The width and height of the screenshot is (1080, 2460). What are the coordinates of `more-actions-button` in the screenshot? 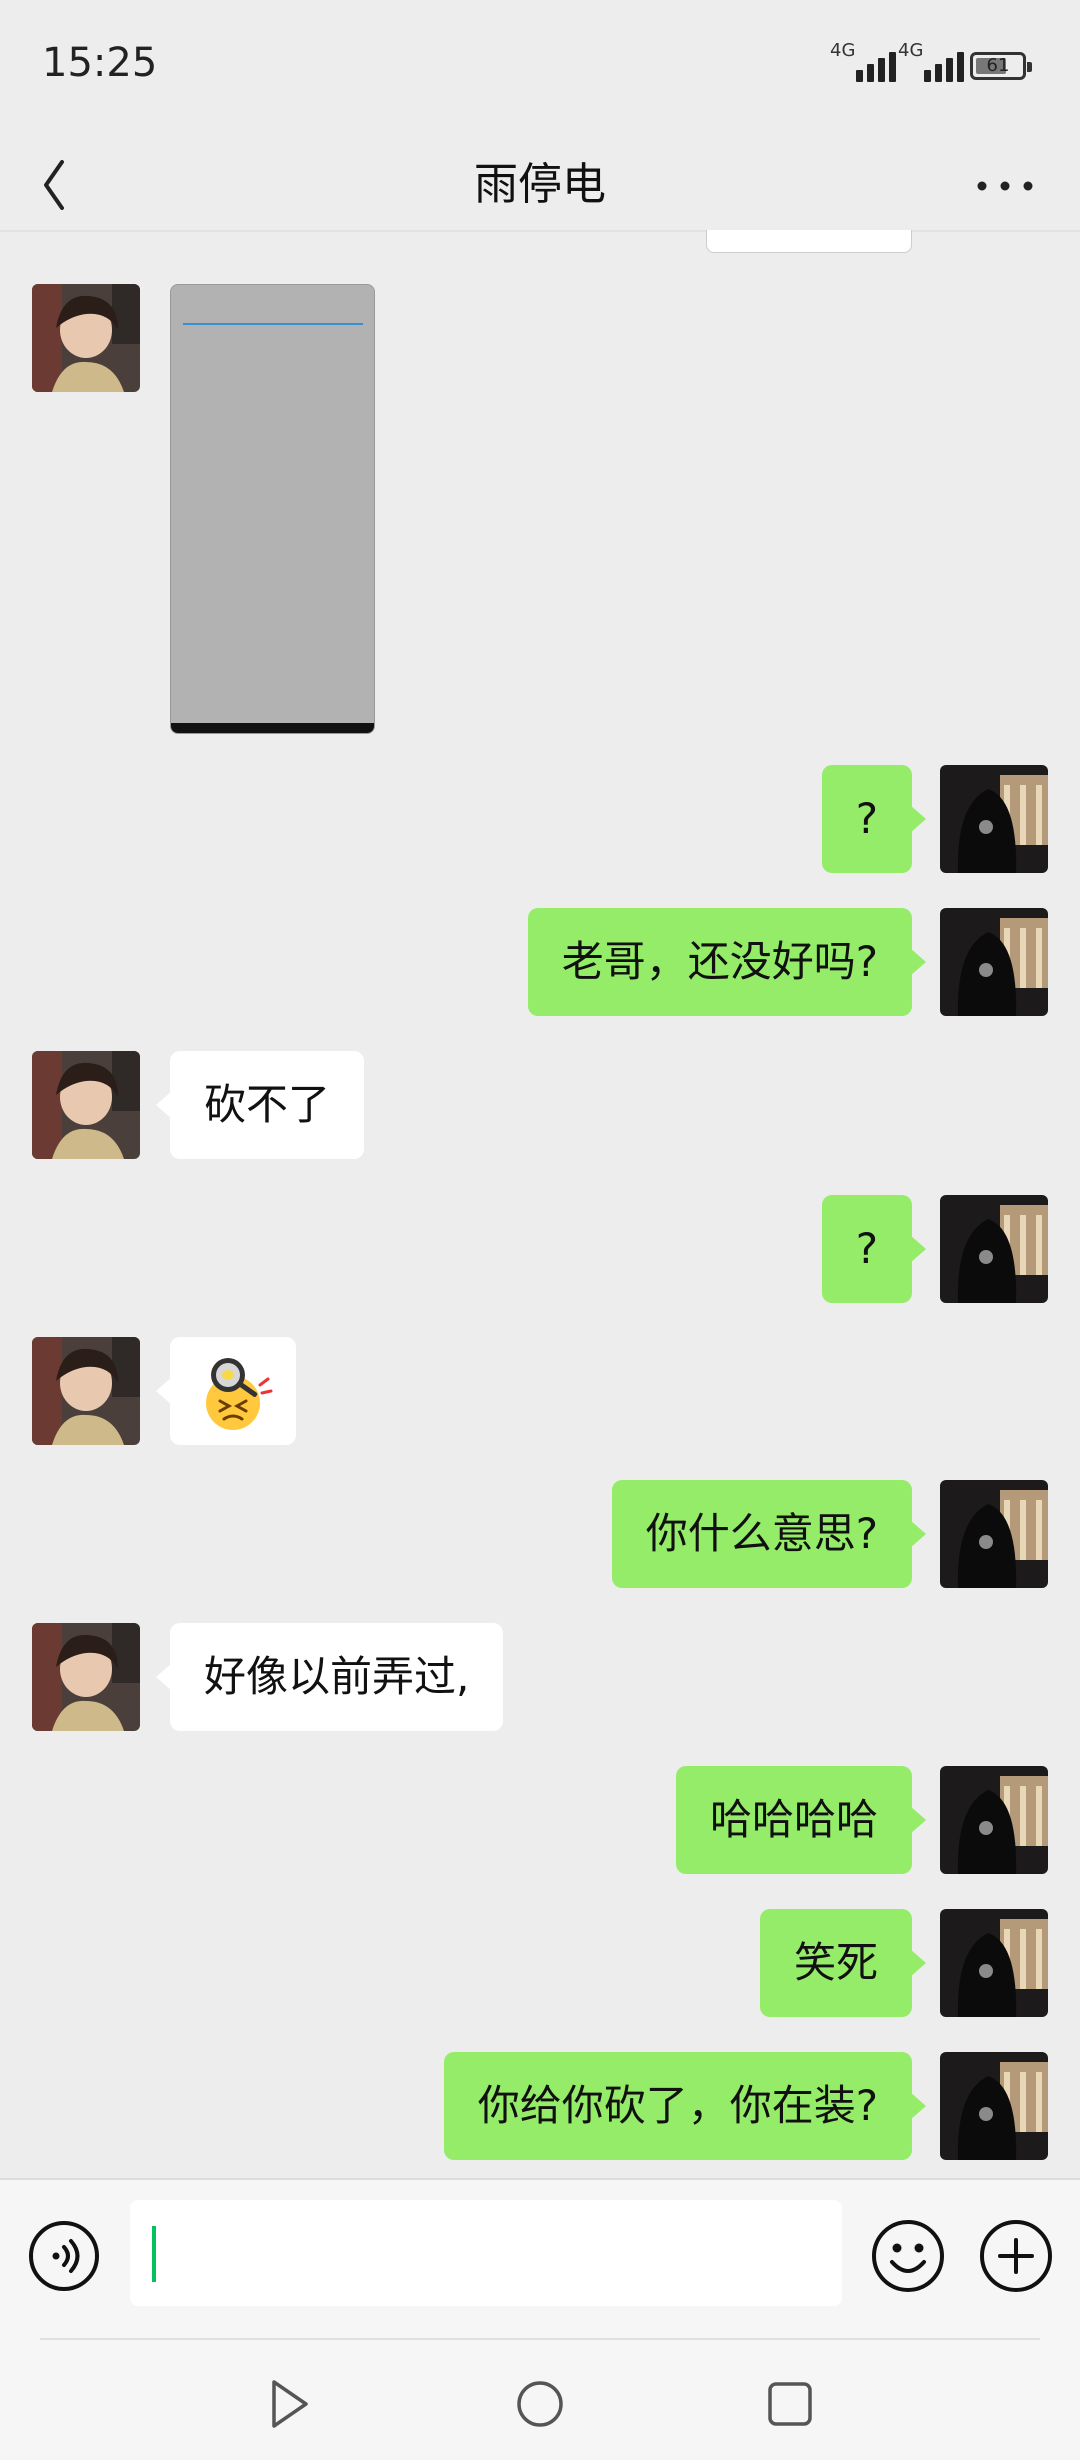 It's located at (1016, 2256).